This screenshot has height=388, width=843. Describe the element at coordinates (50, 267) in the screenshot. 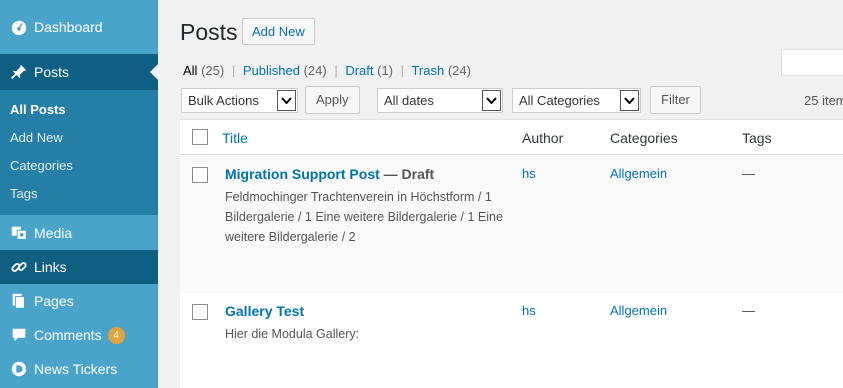

I see `menu-links-label: Links` at that location.